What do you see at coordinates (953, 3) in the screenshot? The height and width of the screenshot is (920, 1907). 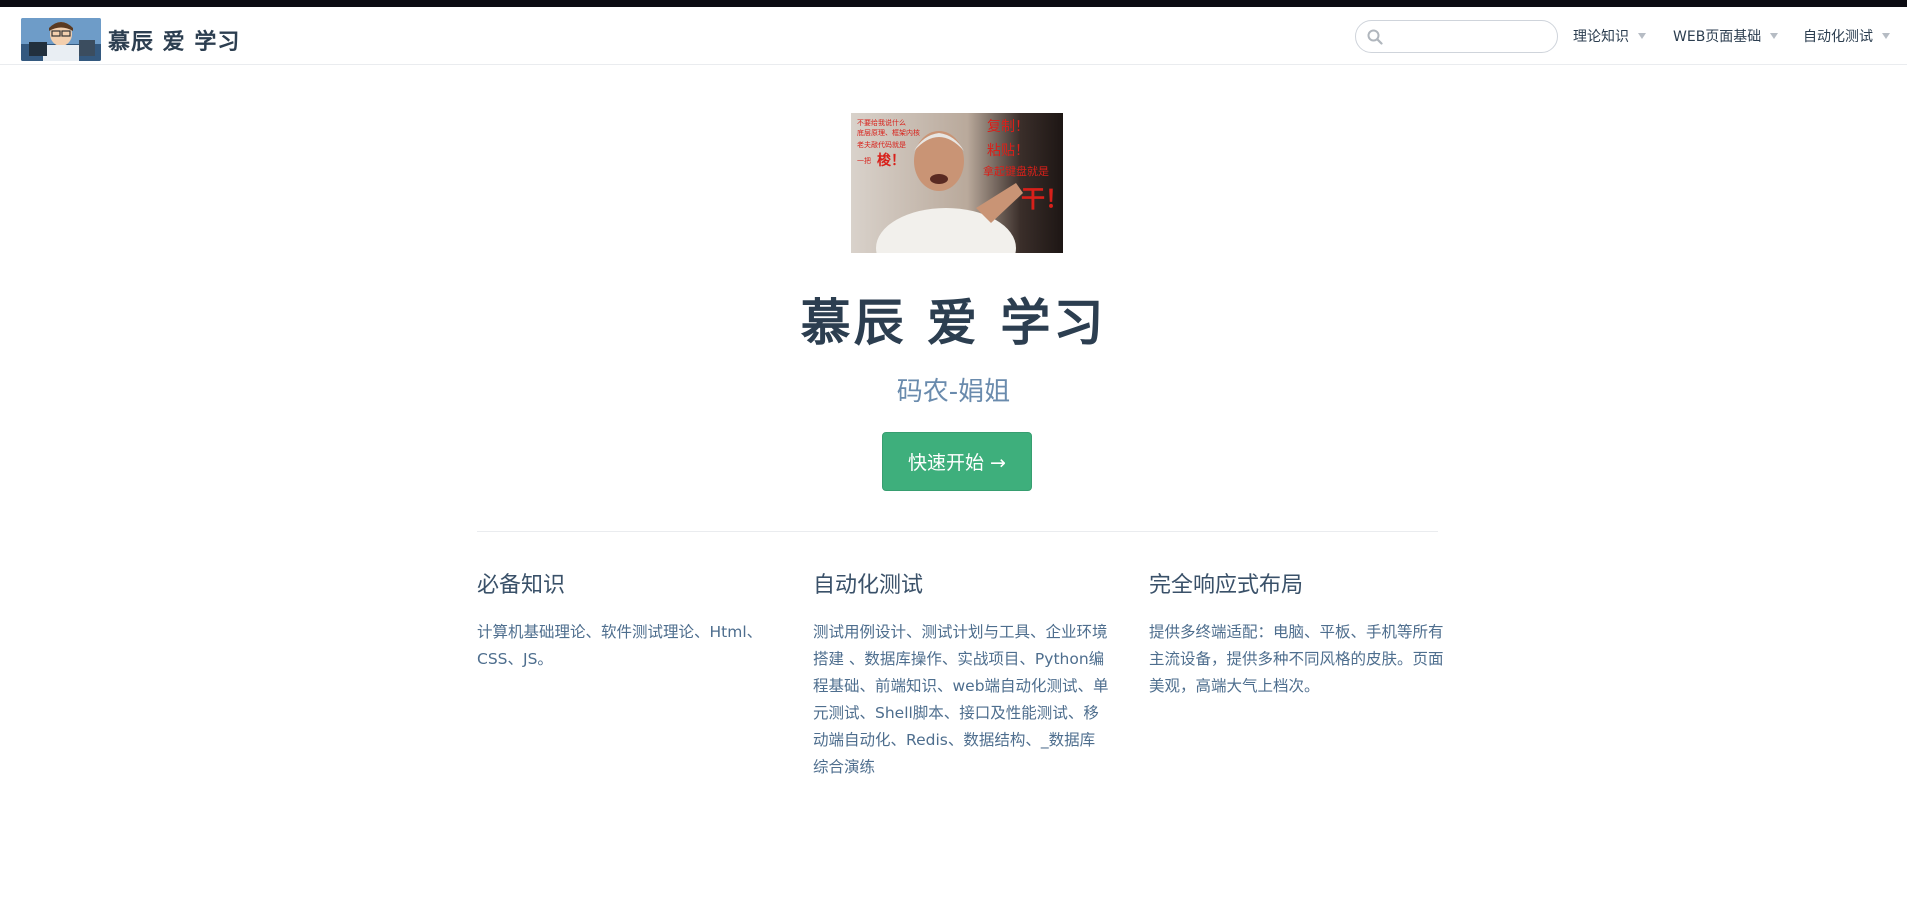 I see `browser-top-strip` at bounding box center [953, 3].